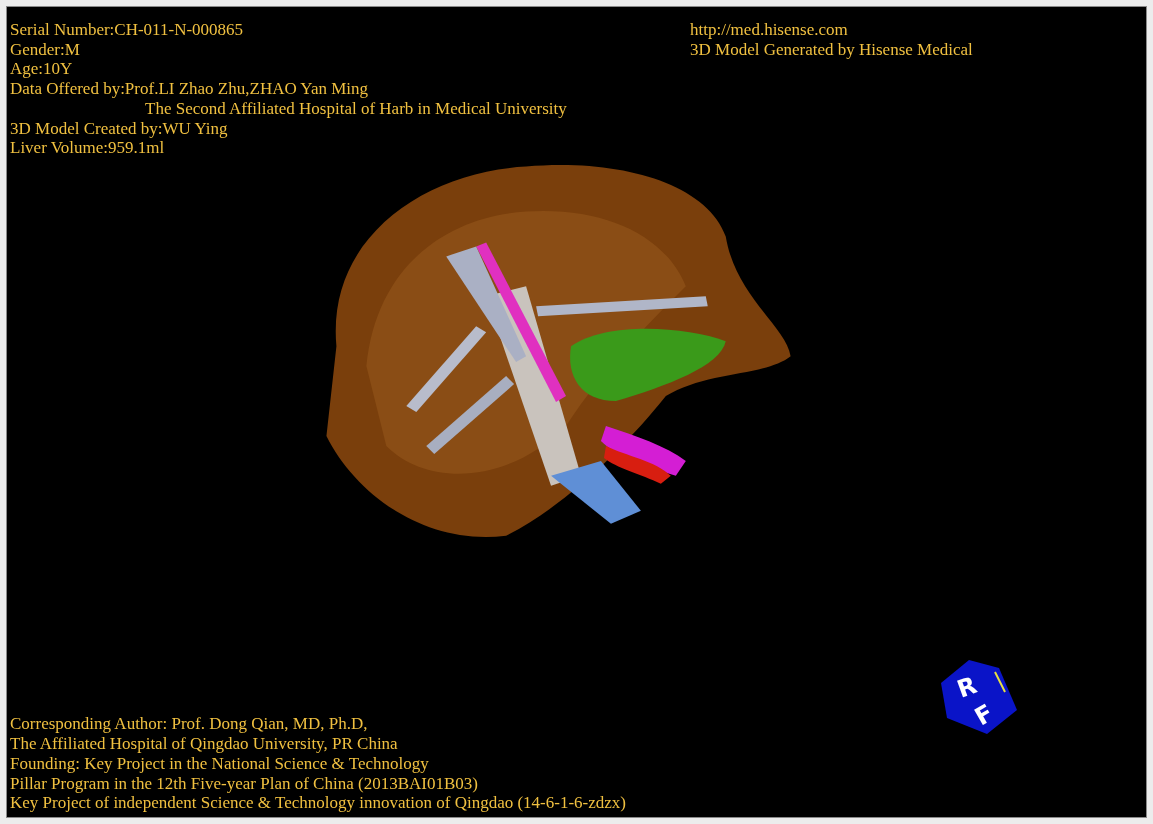 Image resolution: width=1153 pixels, height=824 pixels. What do you see at coordinates (769, 29) in the screenshot?
I see `info-text: http://med.hisense.com` at bounding box center [769, 29].